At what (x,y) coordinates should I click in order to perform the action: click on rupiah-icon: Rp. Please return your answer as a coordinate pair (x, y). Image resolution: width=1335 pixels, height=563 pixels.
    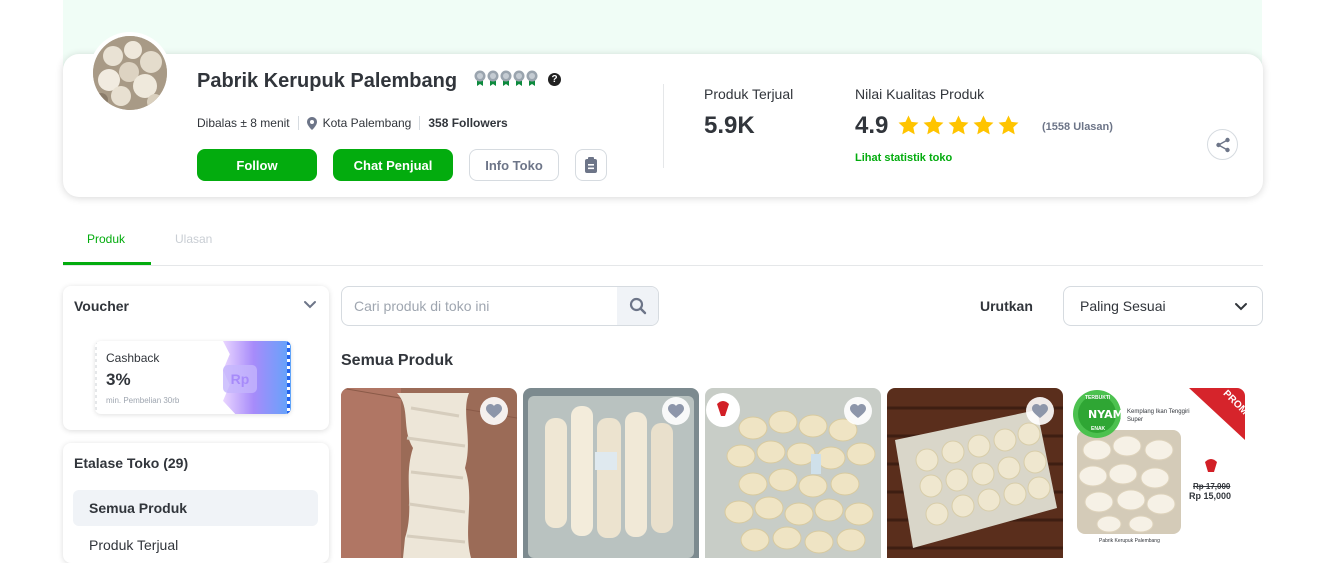
    Looking at the image, I should click on (240, 379).